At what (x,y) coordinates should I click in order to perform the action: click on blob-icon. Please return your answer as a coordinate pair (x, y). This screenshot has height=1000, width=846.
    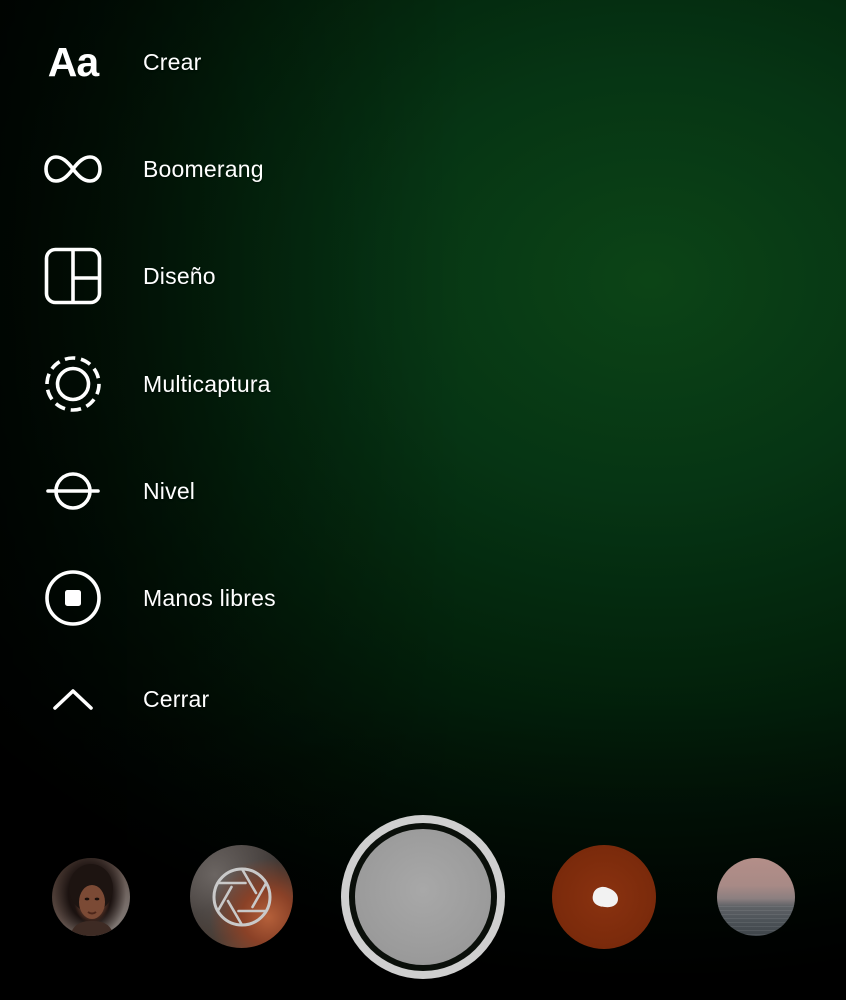
    Looking at the image, I should click on (605, 897).